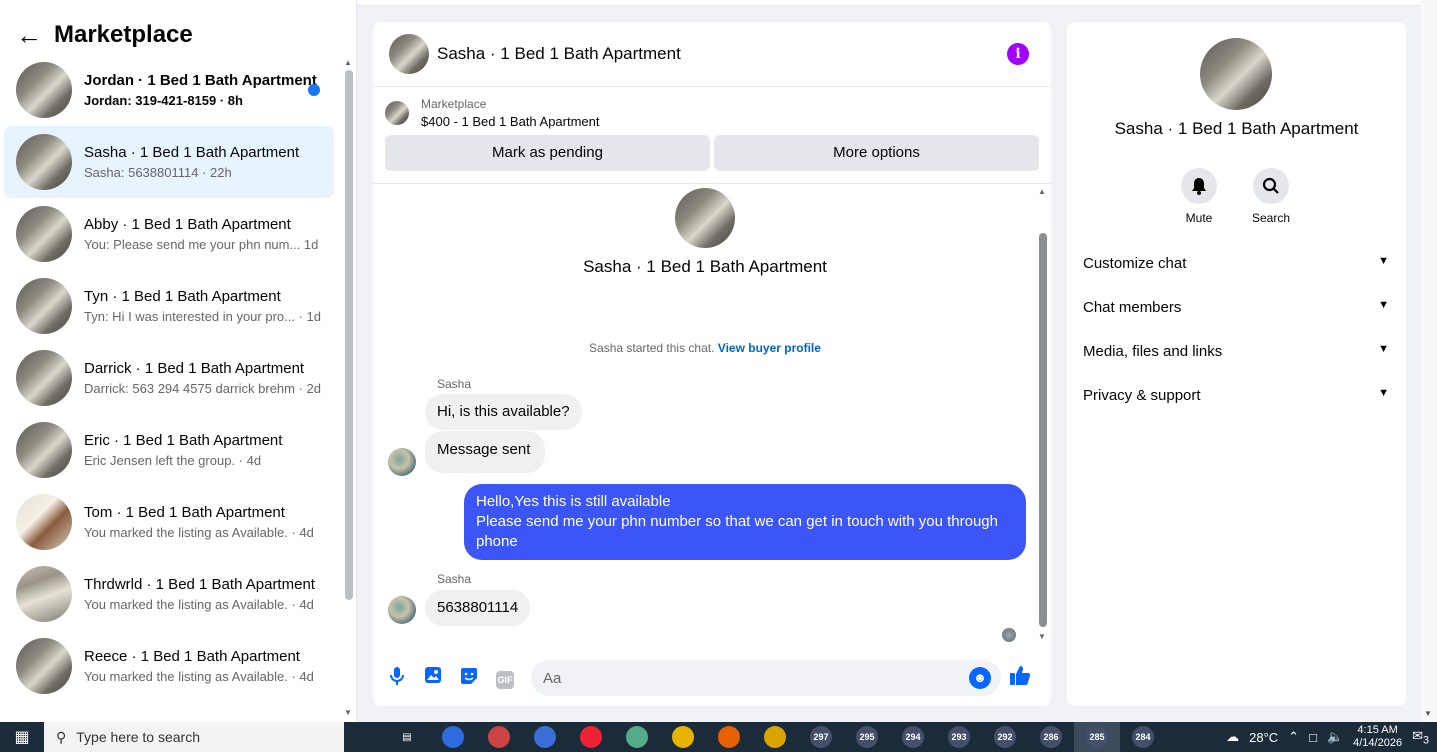 The width and height of the screenshot is (1437, 752). Describe the element at coordinates (980, 678) in the screenshot. I see `emoji-icon: ☻` at that location.